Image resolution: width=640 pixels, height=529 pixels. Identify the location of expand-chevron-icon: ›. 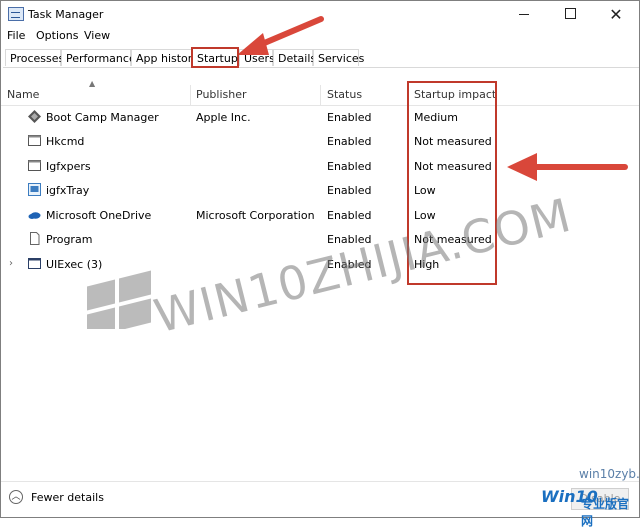
(11, 263).